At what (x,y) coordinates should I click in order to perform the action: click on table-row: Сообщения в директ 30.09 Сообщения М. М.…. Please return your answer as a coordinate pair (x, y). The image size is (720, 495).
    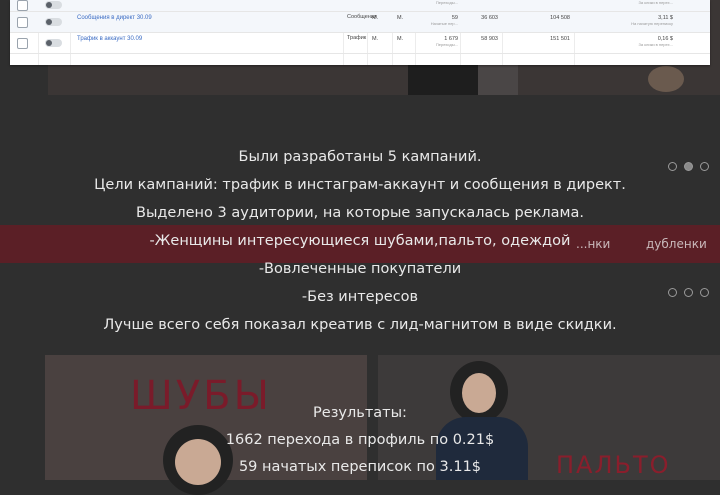
    Looking at the image, I should click on (360, 22).